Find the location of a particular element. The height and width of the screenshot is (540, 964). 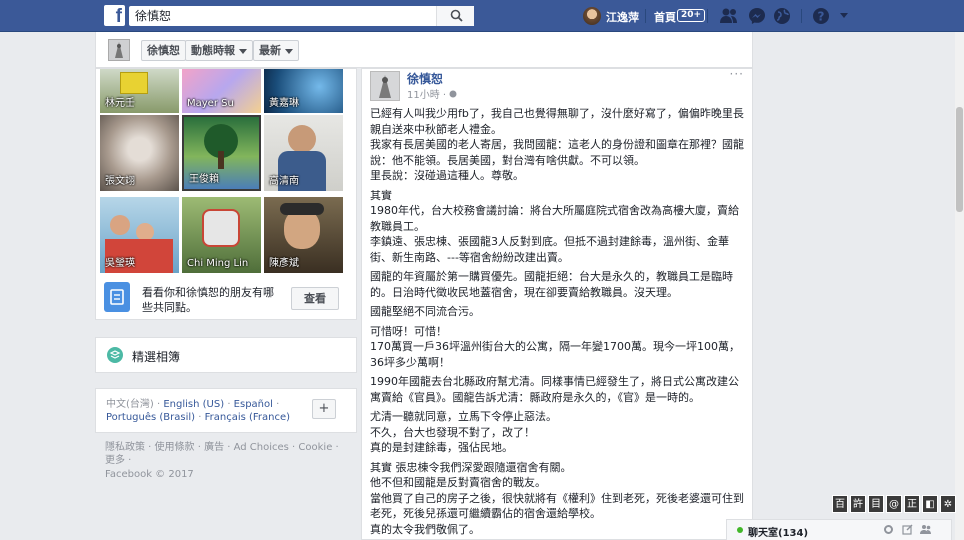

ime-key: 目 is located at coordinates (876, 504).